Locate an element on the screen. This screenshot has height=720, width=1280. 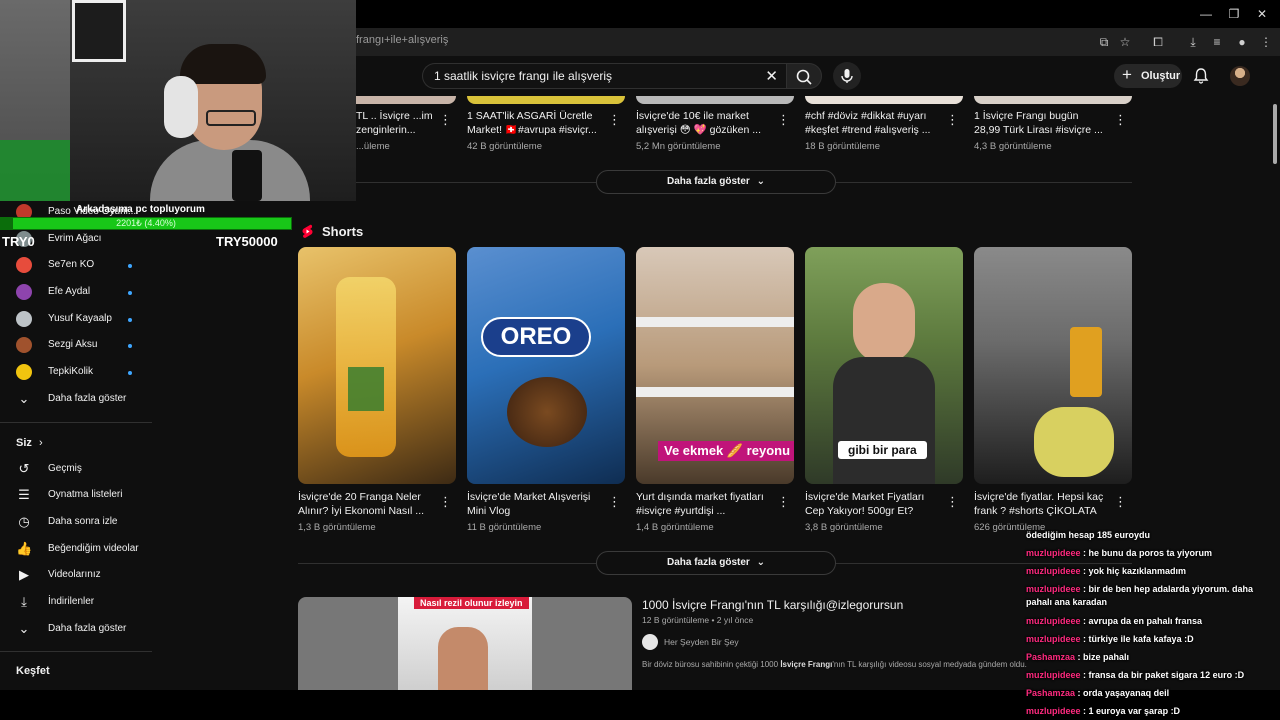
sidebar-item-yusuf-kayaalp: Yusuf Kayaalp is located at coordinates (76, 320).